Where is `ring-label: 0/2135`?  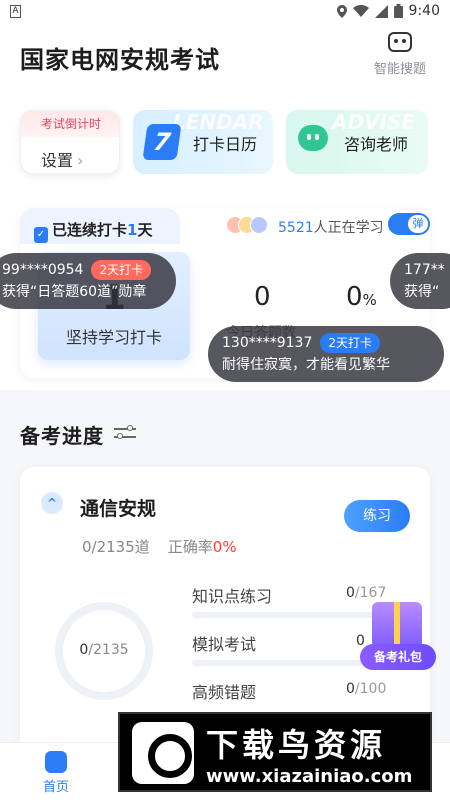 ring-label: 0/2135 is located at coordinates (104, 650).